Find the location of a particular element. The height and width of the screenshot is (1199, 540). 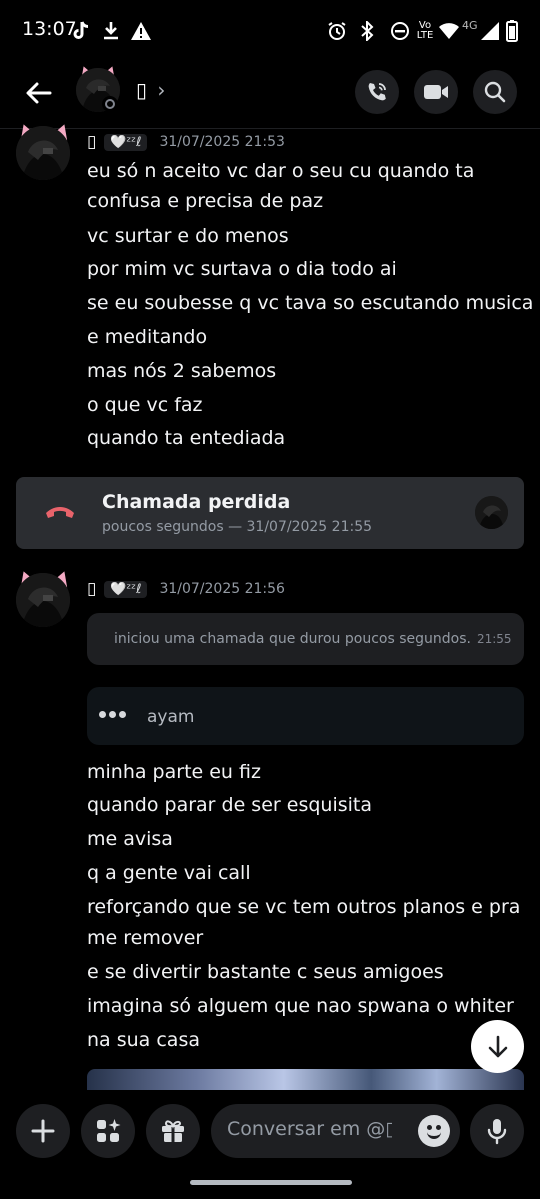

image-attachment is located at coordinates (305, 1080).